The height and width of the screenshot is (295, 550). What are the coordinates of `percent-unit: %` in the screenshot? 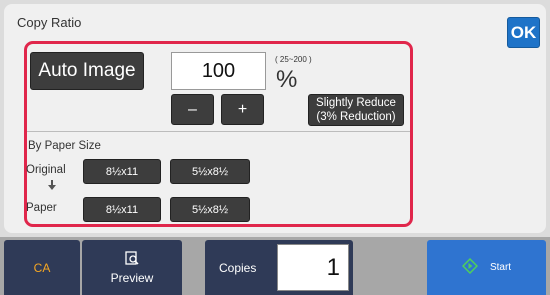 It's located at (287, 79).